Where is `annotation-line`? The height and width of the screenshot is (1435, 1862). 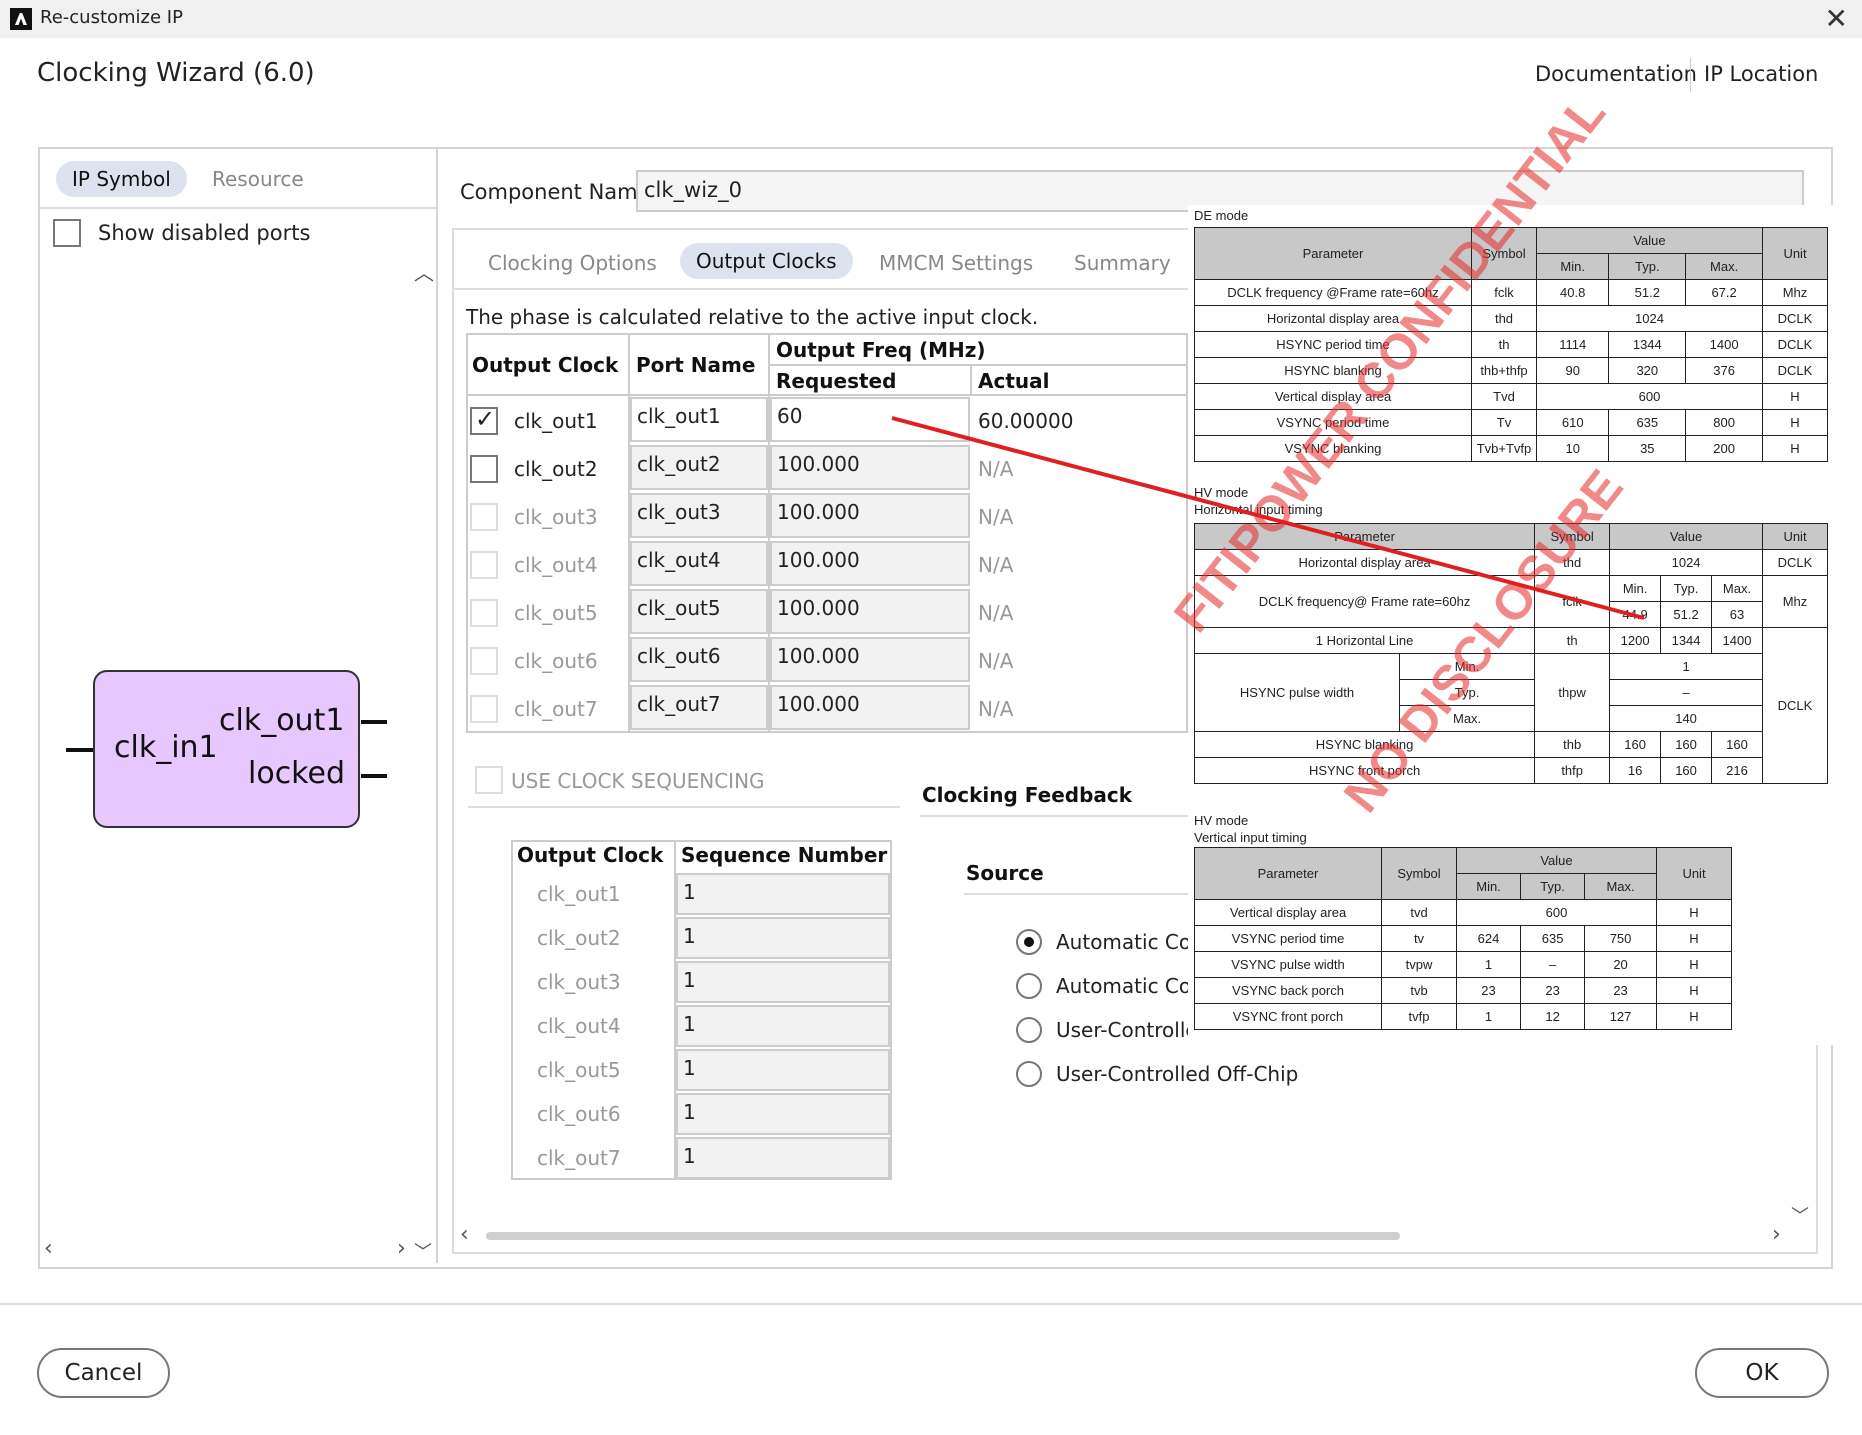 annotation-line is located at coordinates (1268, 518).